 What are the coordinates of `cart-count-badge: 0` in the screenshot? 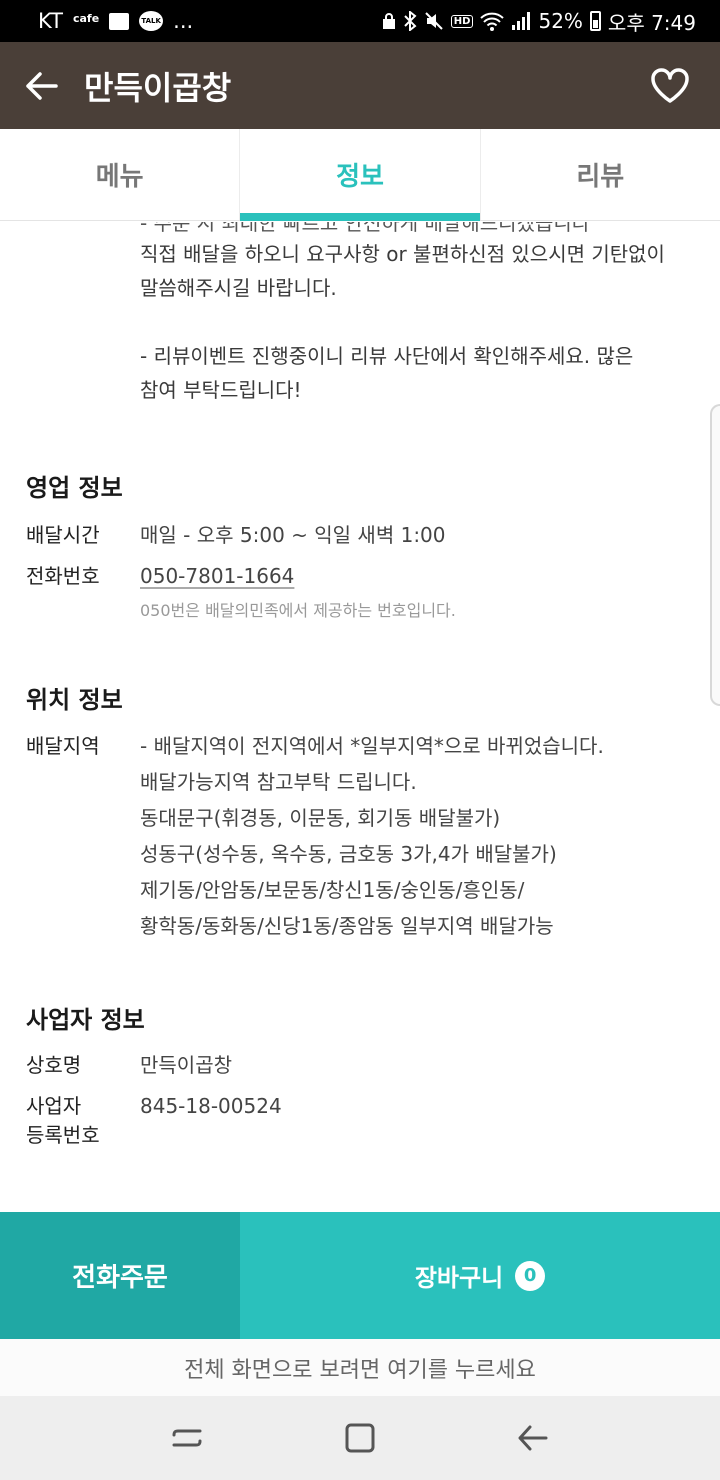 It's located at (530, 1275).